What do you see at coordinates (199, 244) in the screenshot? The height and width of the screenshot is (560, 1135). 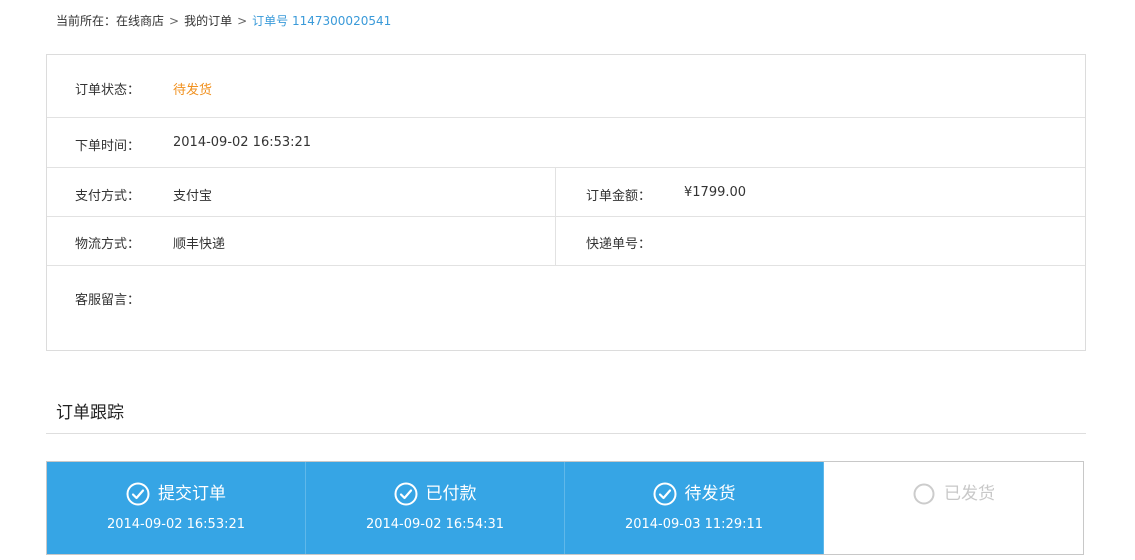 I see `shipping-method-value: 顺丰快递` at bounding box center [199, 244].